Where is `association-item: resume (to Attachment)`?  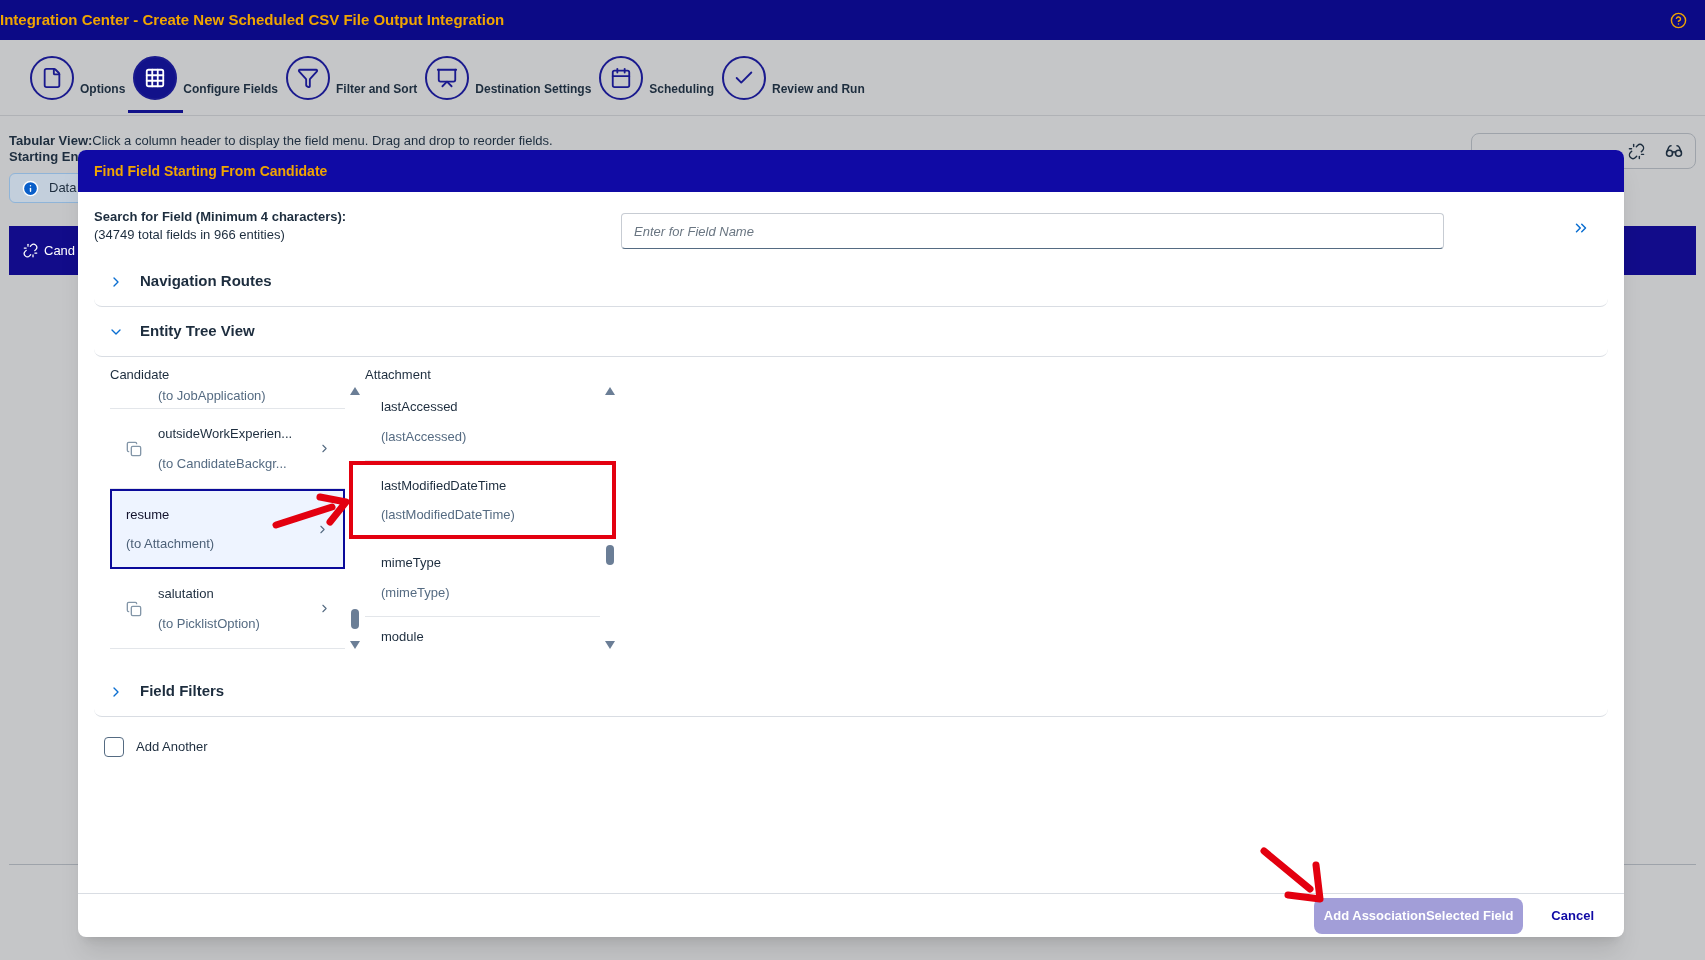
association-item: resume (to Attachment) is located at coordinates (227, 529).